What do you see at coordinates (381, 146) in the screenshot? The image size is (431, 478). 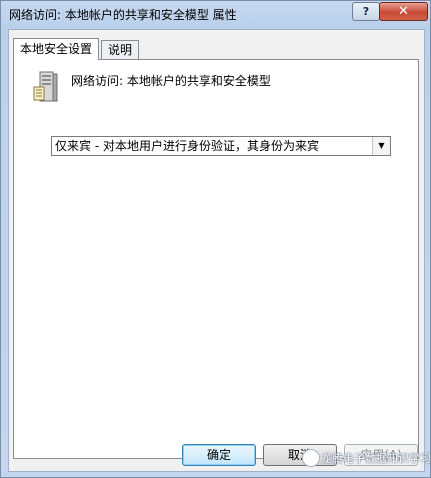 I see `chevron-down-icon: ▼` at bounding box center [381, 146].